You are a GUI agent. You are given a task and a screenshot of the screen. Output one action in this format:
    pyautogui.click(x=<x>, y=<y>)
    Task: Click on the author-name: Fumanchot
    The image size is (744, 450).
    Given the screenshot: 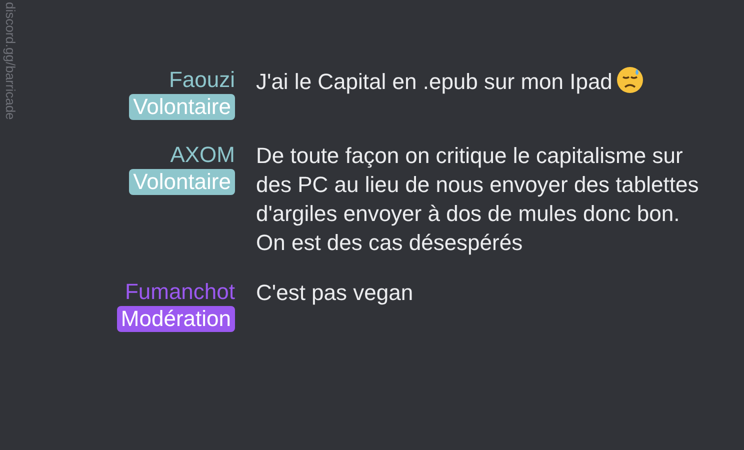 What is the action you would take?
    pyautogui.click(x=179, y=292)
    